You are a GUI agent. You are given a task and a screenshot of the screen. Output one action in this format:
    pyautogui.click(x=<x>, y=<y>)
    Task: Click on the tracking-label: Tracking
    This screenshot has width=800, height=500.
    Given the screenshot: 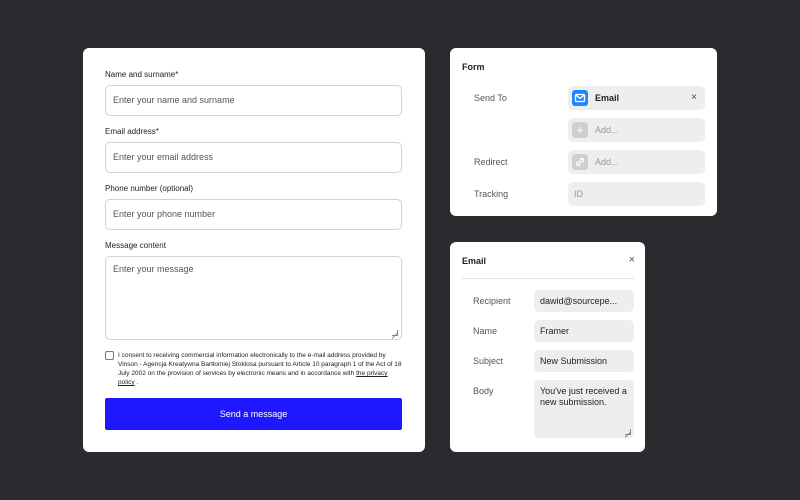 What is the action you would take?
    pyautogui.click(x=491, y=194)
    